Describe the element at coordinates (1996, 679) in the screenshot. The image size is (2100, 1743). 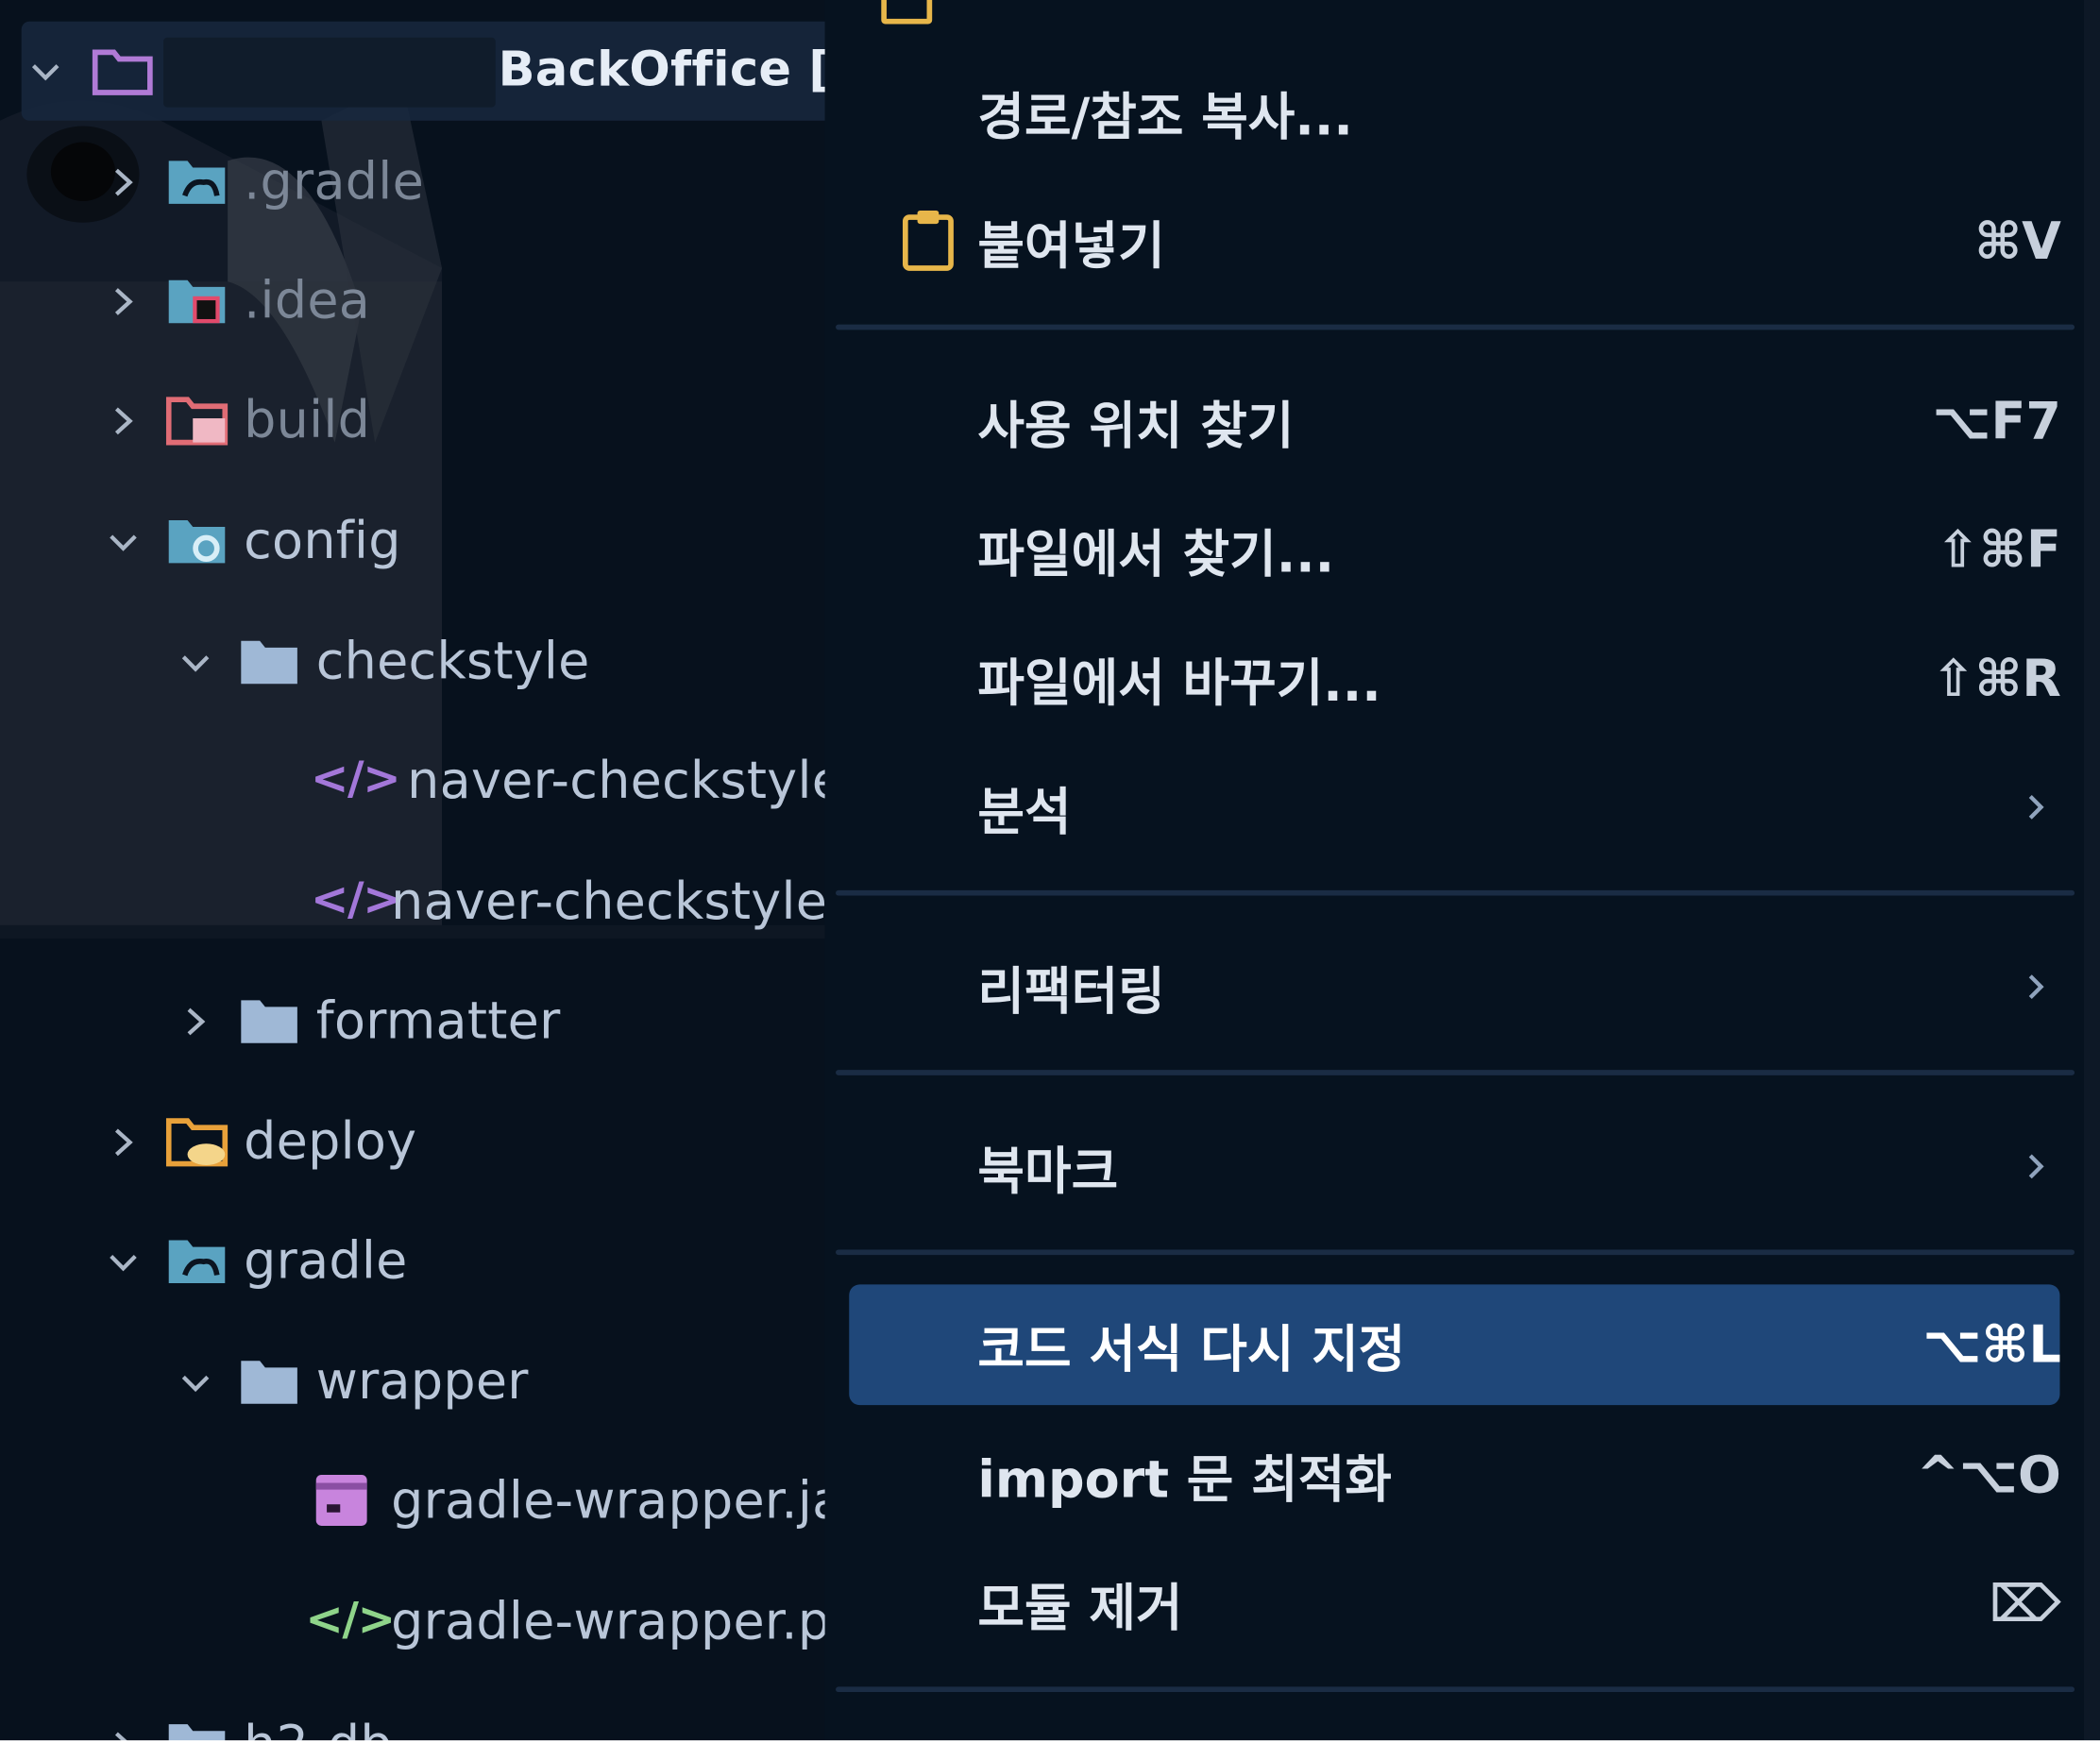
I see `menu-item-shortcut: ⇧⌘R` at that location.